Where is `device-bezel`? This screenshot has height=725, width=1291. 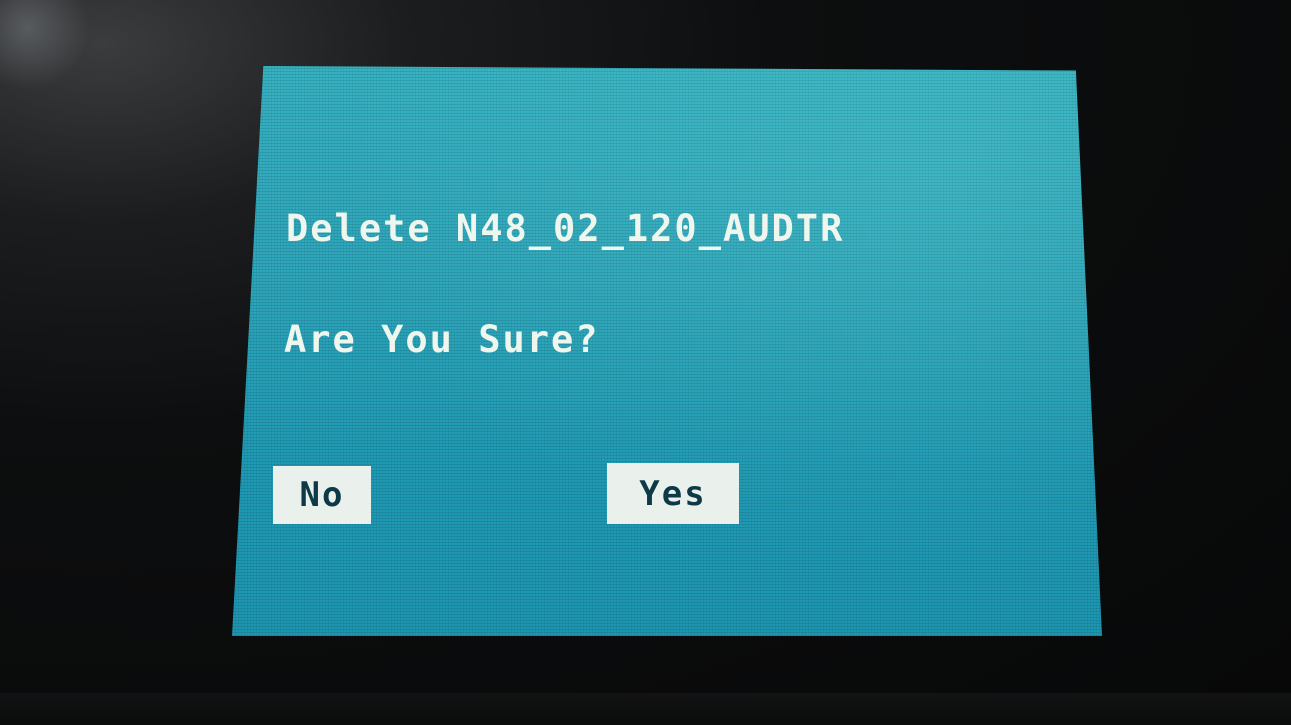 device-bezel is located at coordinates (645, 709).